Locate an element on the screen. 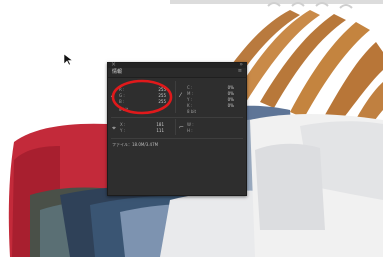  h-label: H : is located at coordinates (190, 130).